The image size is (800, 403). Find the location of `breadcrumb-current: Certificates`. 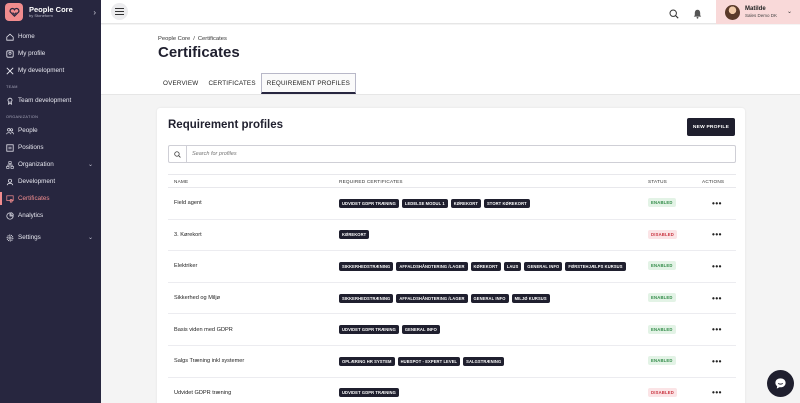

breadcrumb-current: Certificates is located at coordinates (212, 39).